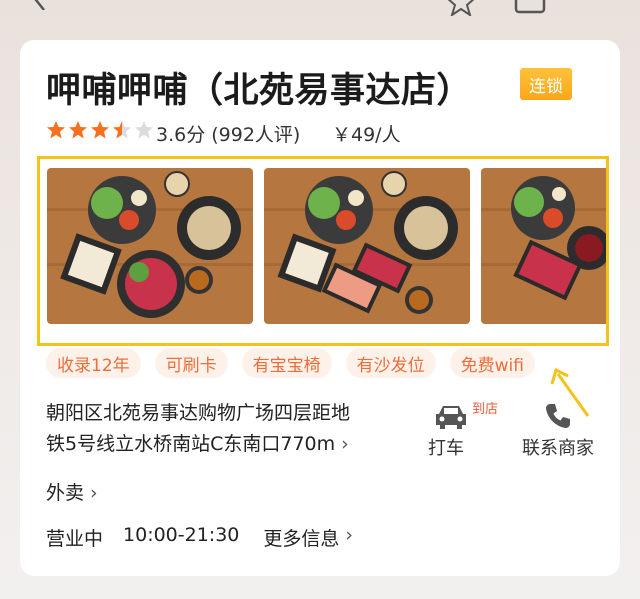 The image size is (640, 599). I want to click on business-hours-row: 营业中 10:00-21:30 更多信息 ›, so click(199, 537).